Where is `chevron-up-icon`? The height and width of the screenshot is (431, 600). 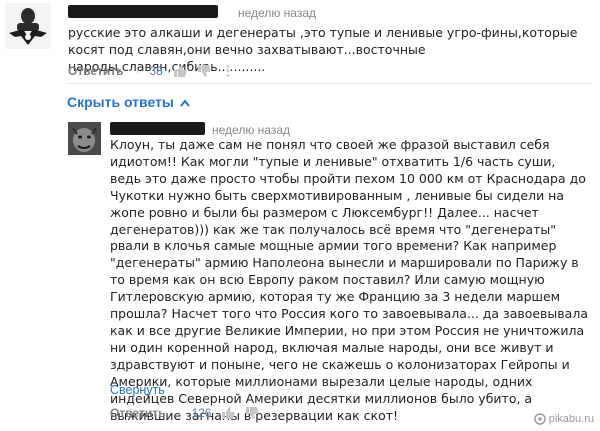 chevron-up-icon is located at coordinates (185, 102).